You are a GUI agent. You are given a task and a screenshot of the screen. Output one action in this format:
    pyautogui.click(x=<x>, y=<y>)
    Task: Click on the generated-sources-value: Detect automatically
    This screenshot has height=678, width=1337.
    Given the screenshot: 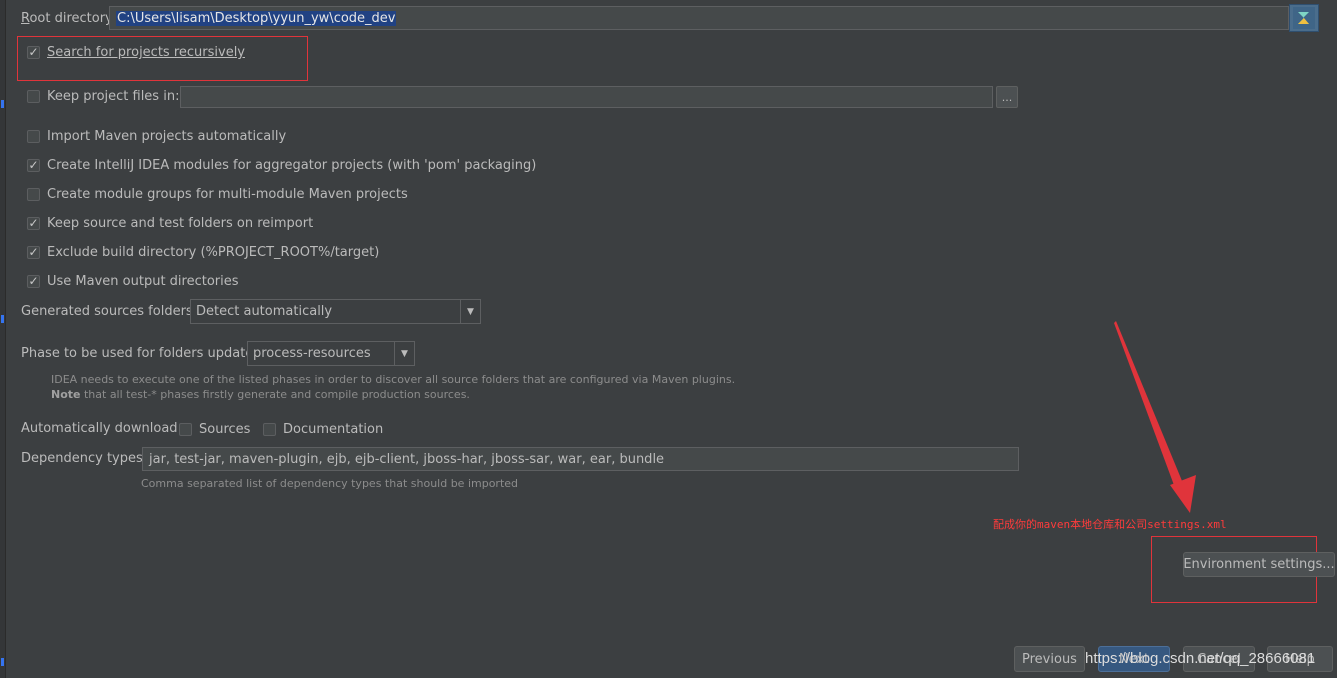 What is the action you would take?
    pyautogui.click(x=264, y=311)
    